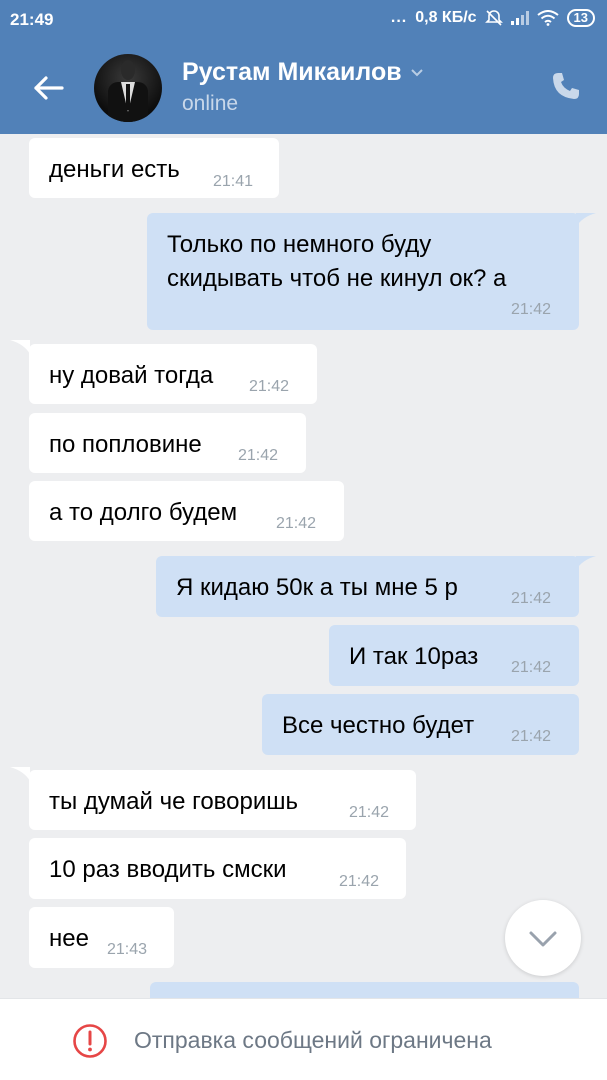  I want to click on message-bubble: 10 раз вводить смски 21:42, so click(217, 868).